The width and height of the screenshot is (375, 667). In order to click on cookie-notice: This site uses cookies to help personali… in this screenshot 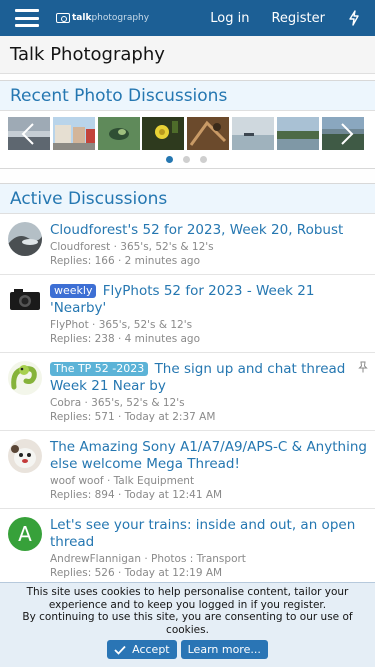, I will do `click(187, 624)`.